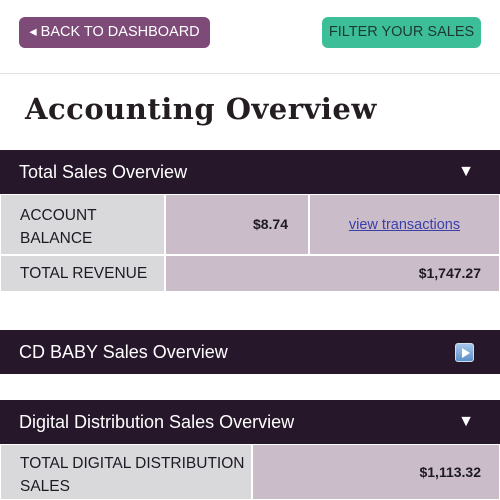 The width and height of the screenshot is (500, 500). I want to click on total-revenue-label: TOTAL REVENUE, so click(82, 273).